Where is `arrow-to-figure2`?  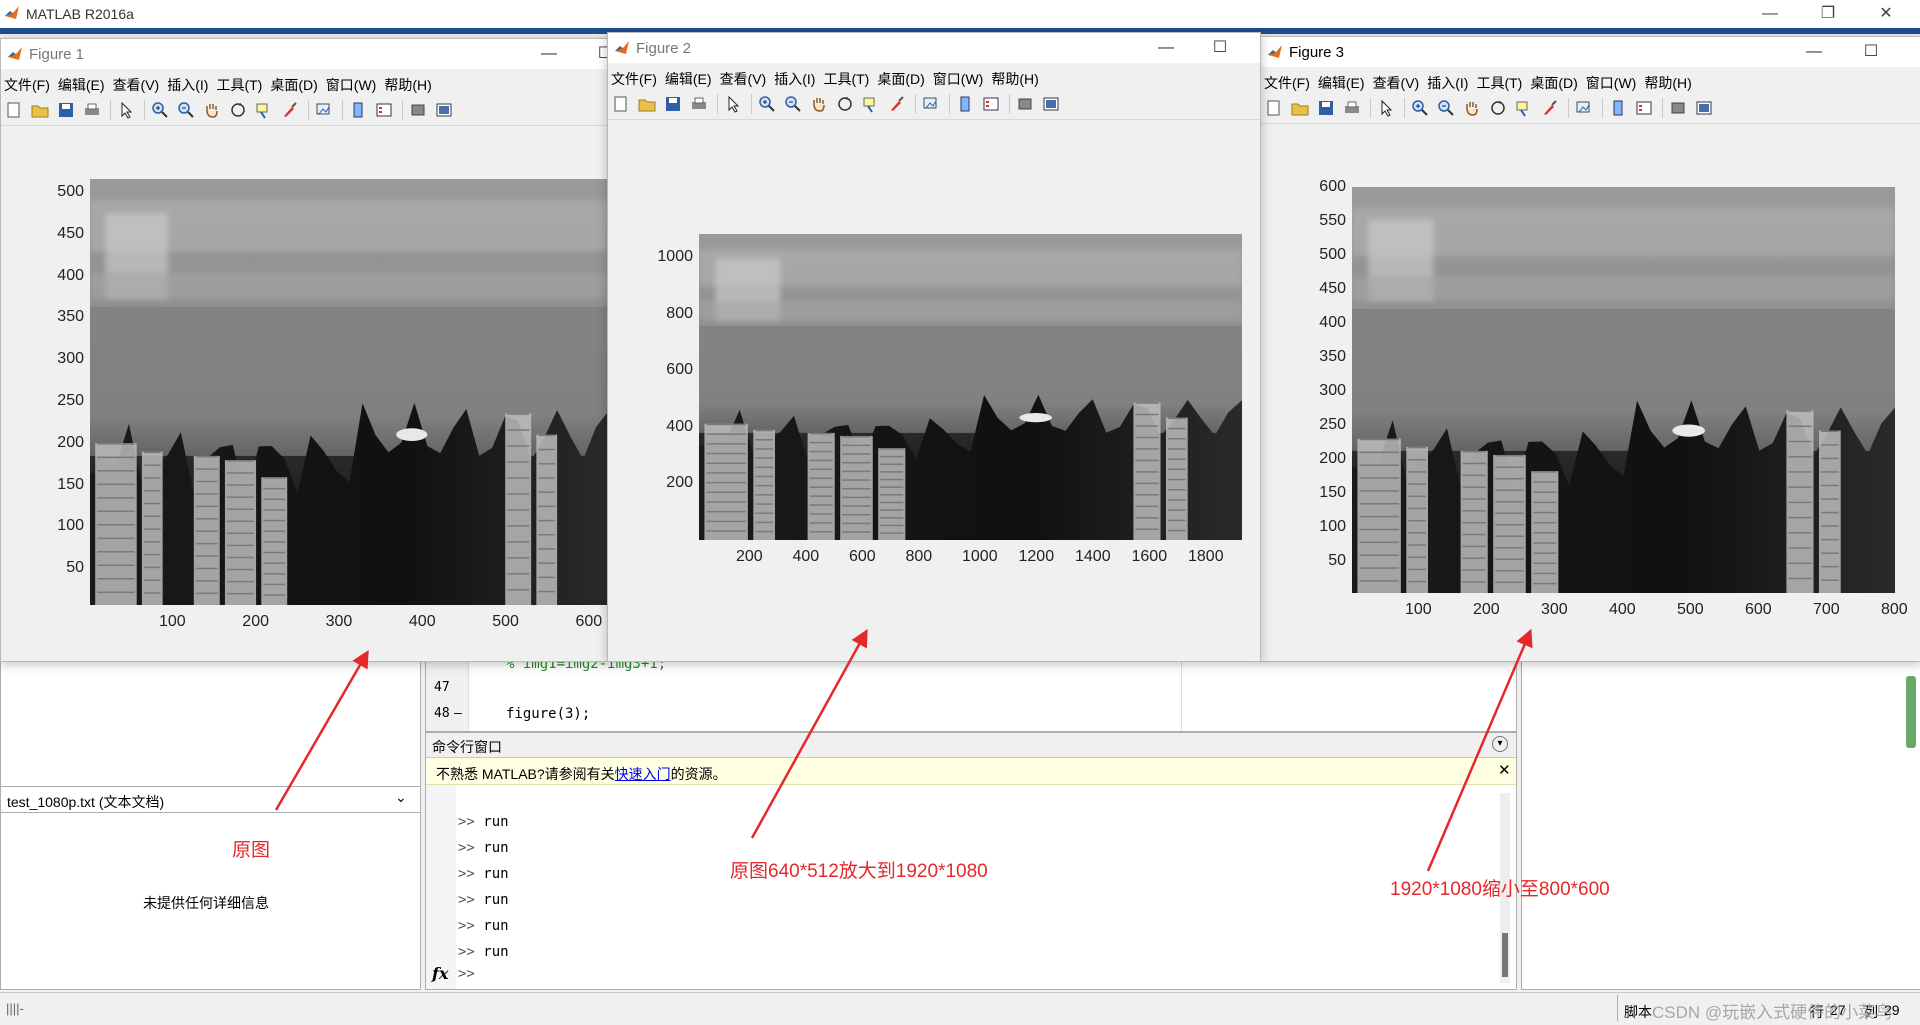
arrow-to-figure2 is located at coordinates (809, 733).